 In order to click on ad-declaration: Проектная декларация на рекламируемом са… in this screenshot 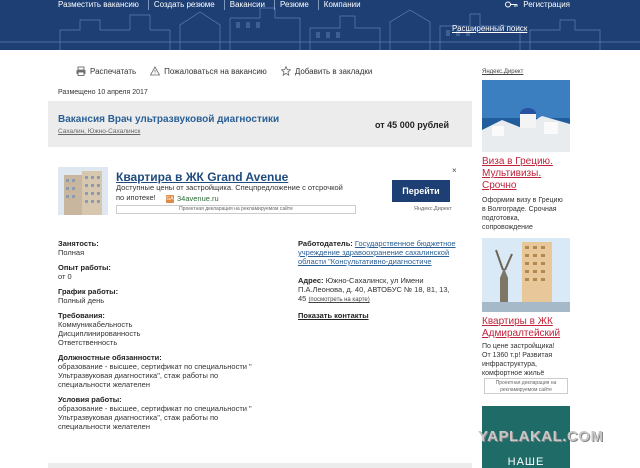, I will do `click(236, 209)`.